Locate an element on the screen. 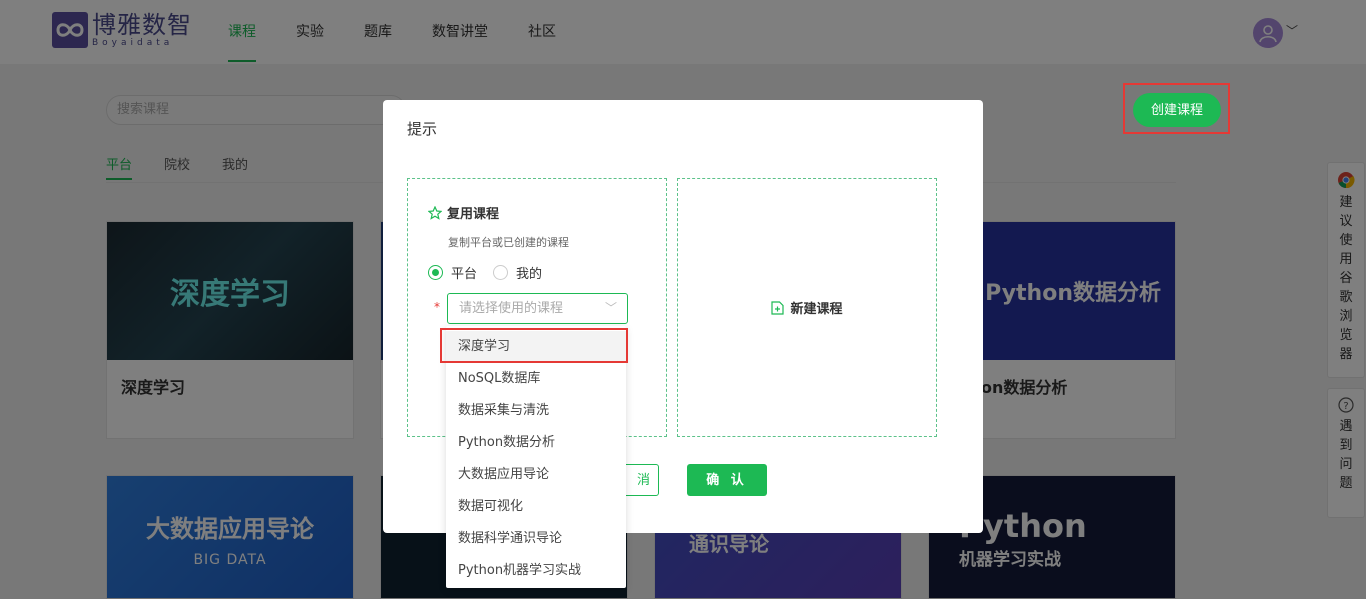 Image resolution: width=1366 pixels, height=599 pixels. dropdown-option: 数据可视化 is located at coordinates (536, 507).